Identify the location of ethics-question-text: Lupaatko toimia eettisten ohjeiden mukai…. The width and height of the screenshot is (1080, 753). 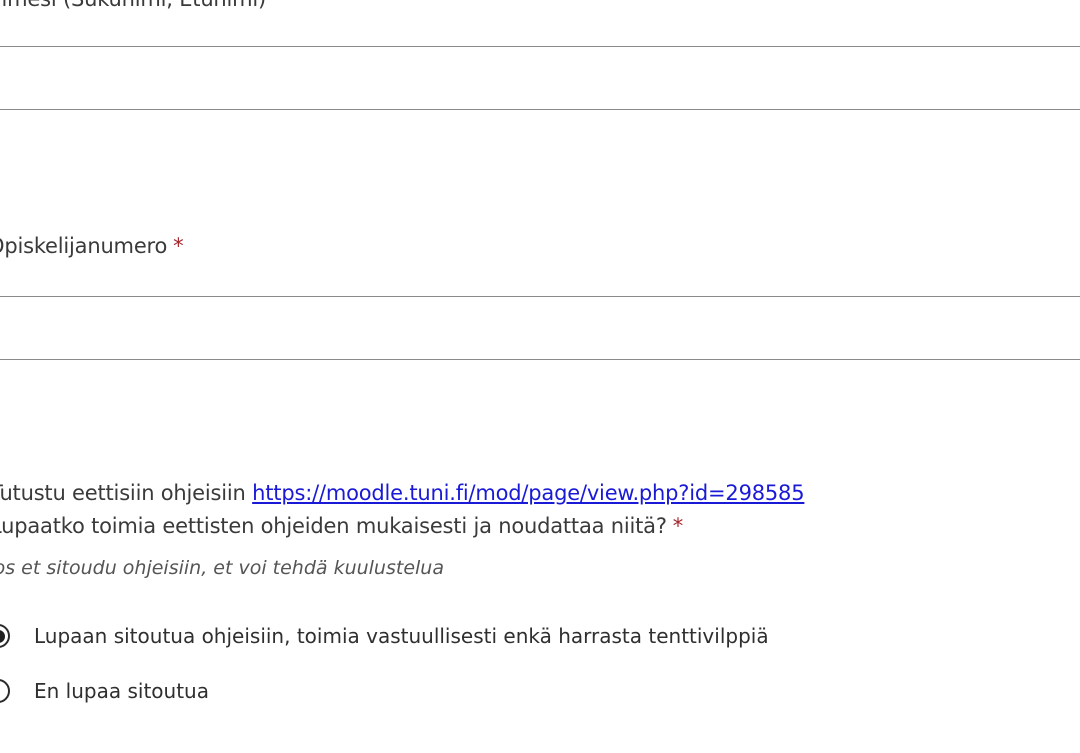
(333, 526).